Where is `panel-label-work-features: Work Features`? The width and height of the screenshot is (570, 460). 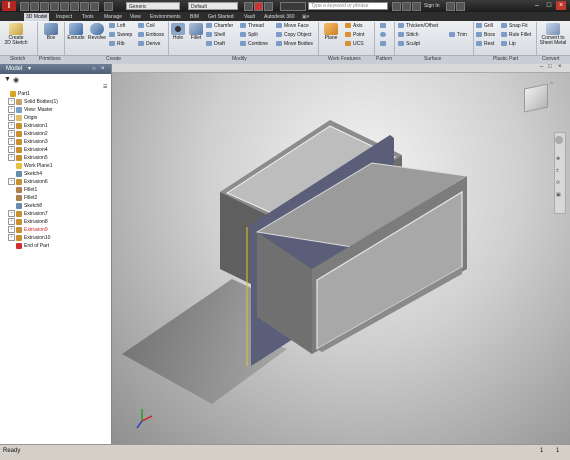 panel-label-work-features: Work Features is located at coordinates (344, 59).